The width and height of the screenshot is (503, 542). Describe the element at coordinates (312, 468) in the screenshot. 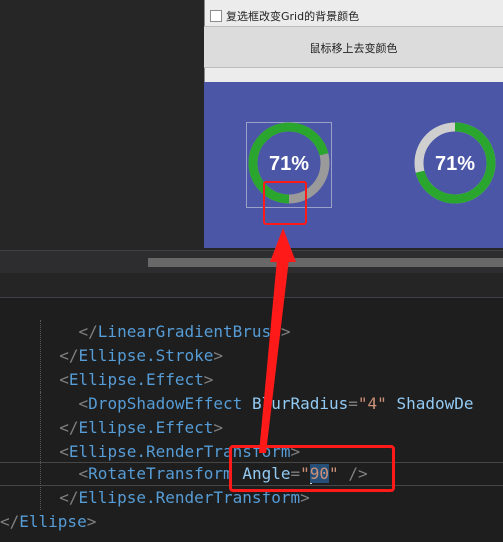

I see `annotation-box-angle` at that location.